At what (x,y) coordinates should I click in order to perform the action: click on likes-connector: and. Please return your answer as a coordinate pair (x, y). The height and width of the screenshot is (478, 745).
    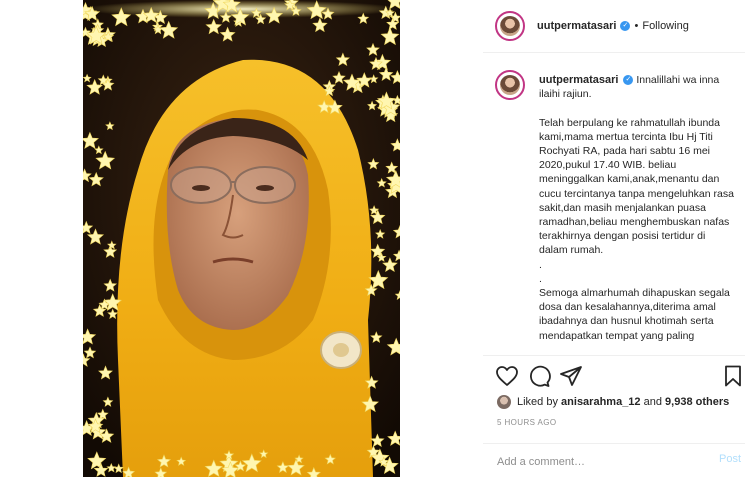
    Looking at the image, I should click on (652, 402).